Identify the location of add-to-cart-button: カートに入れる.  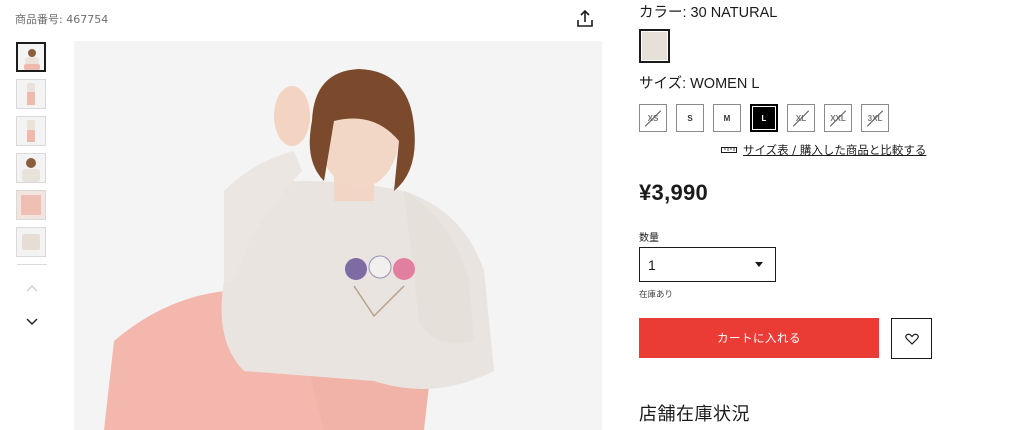
(759, 338).